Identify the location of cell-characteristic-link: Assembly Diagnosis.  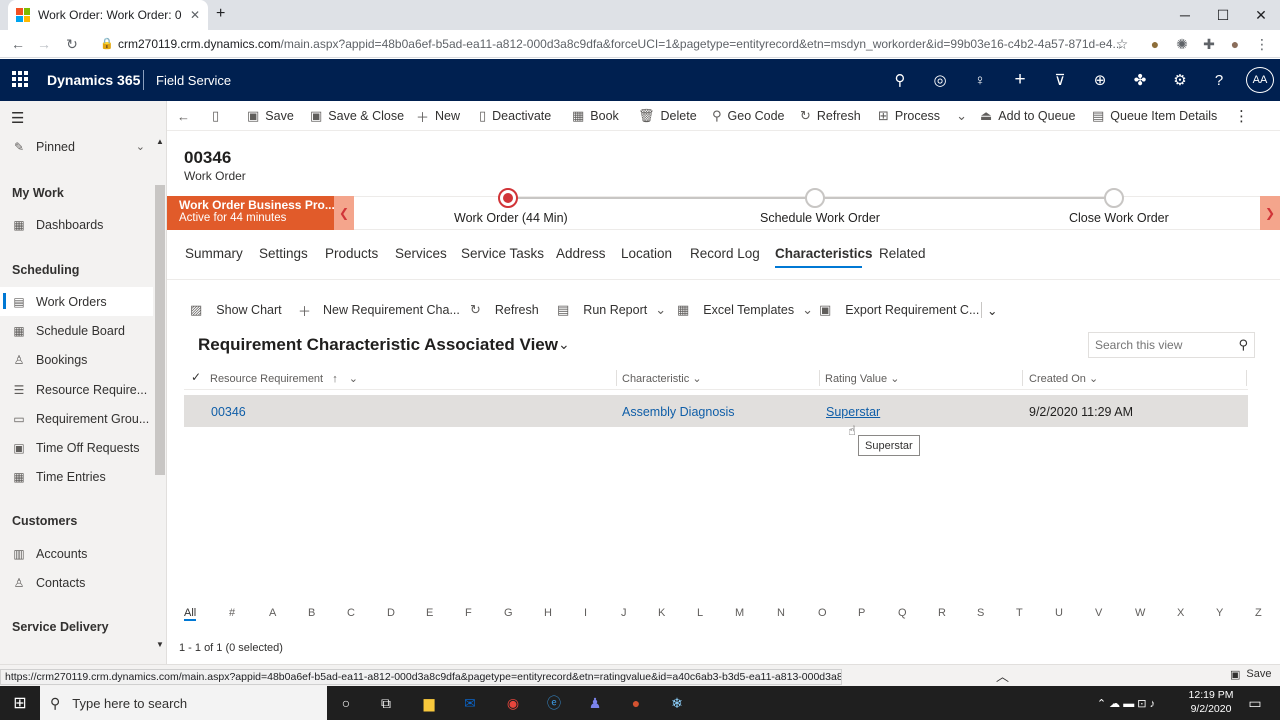
(678, 412).